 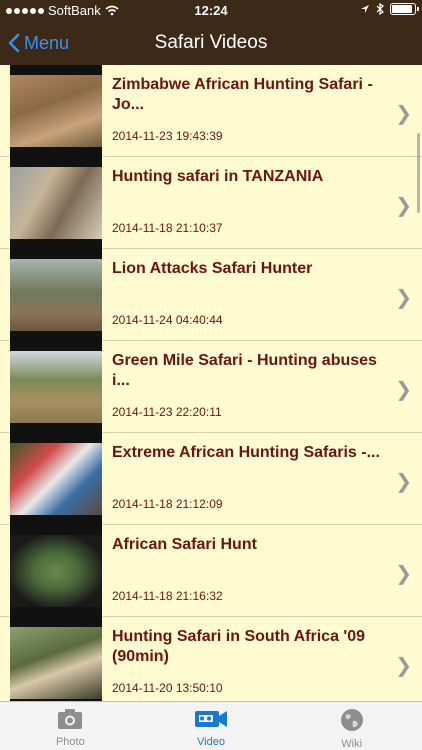 I want to click on globe-icon, so click(x=351, y=720).